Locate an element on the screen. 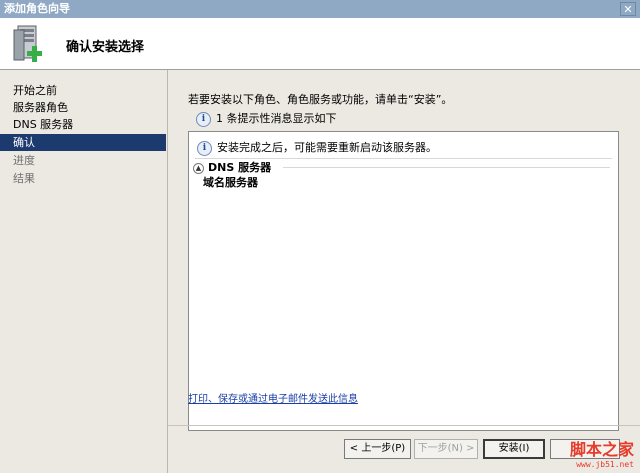 This screenshot has width=640, height=473. section-divider is located at coordinates (446, 167).